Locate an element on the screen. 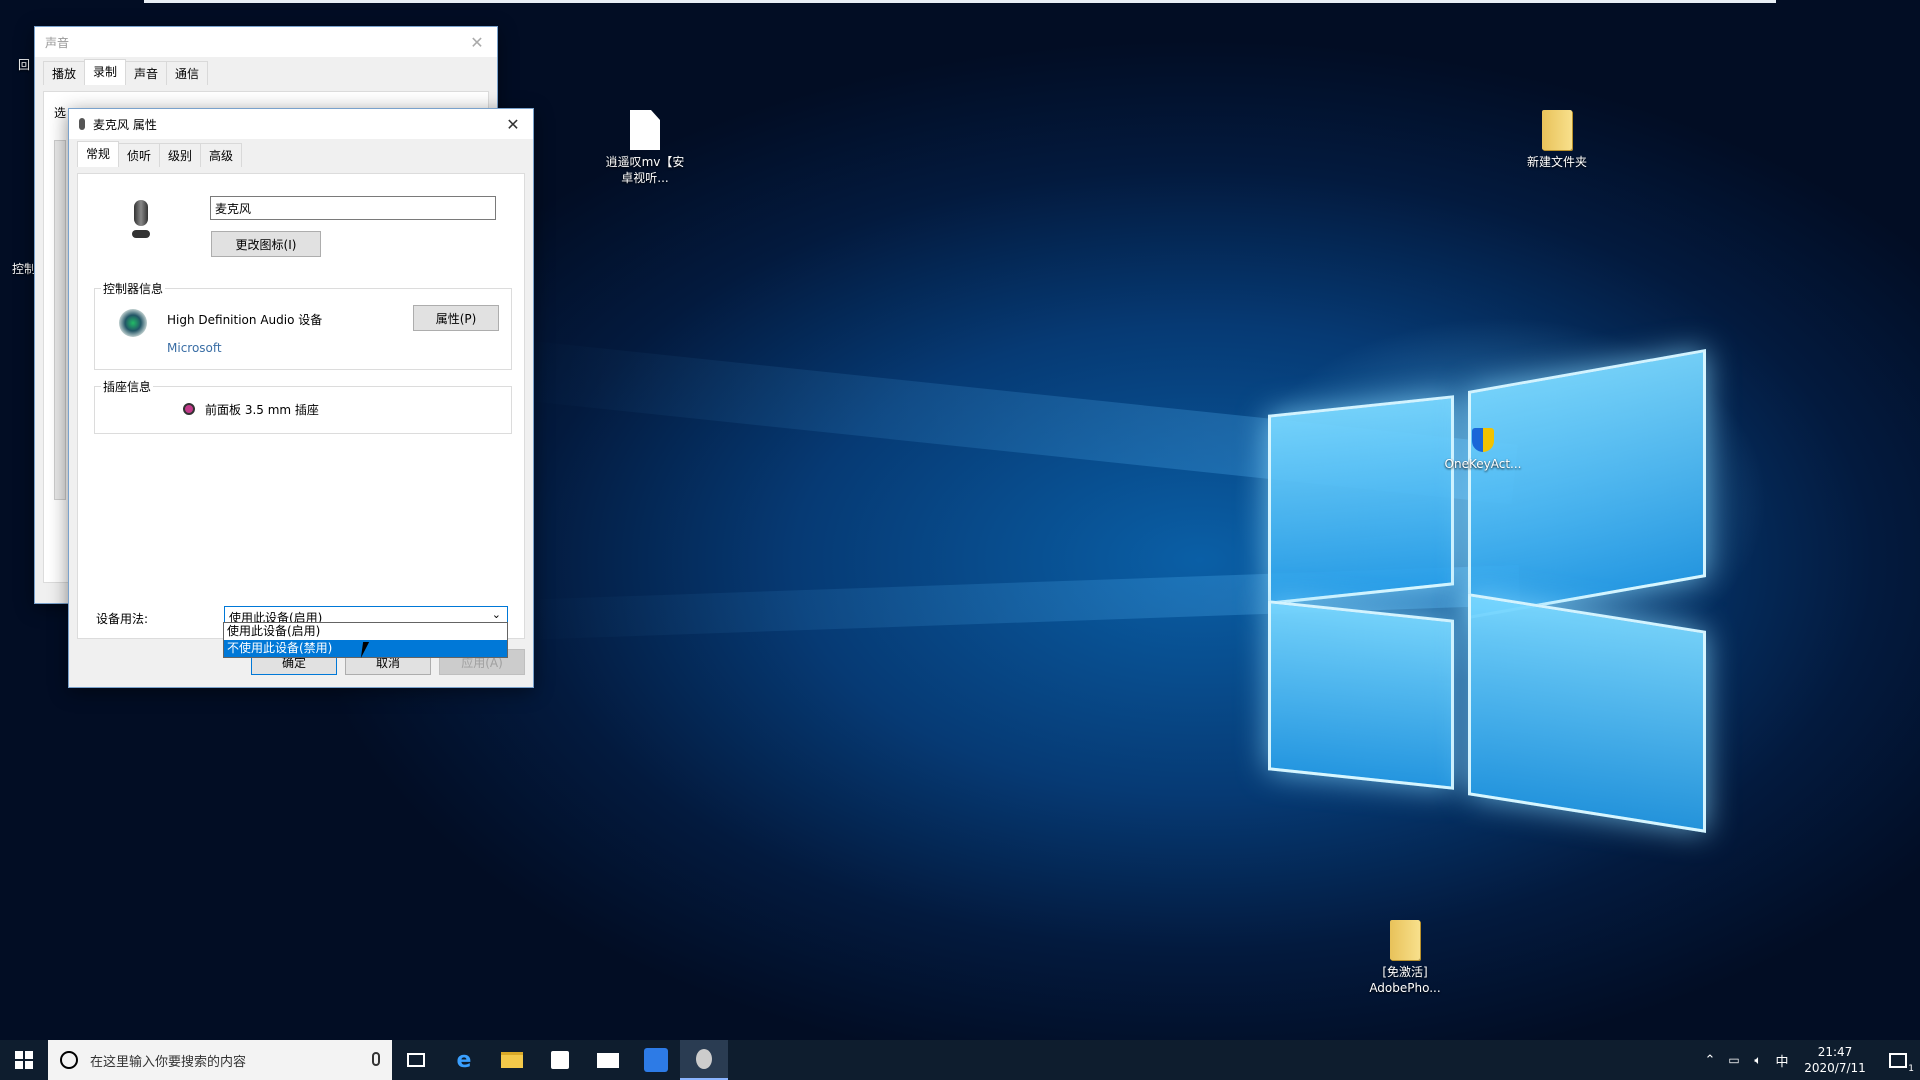 Image resolution: width=1920 pixels, height=1080 pixels. tab-general: 常规 is located at coordinates (98, 154).